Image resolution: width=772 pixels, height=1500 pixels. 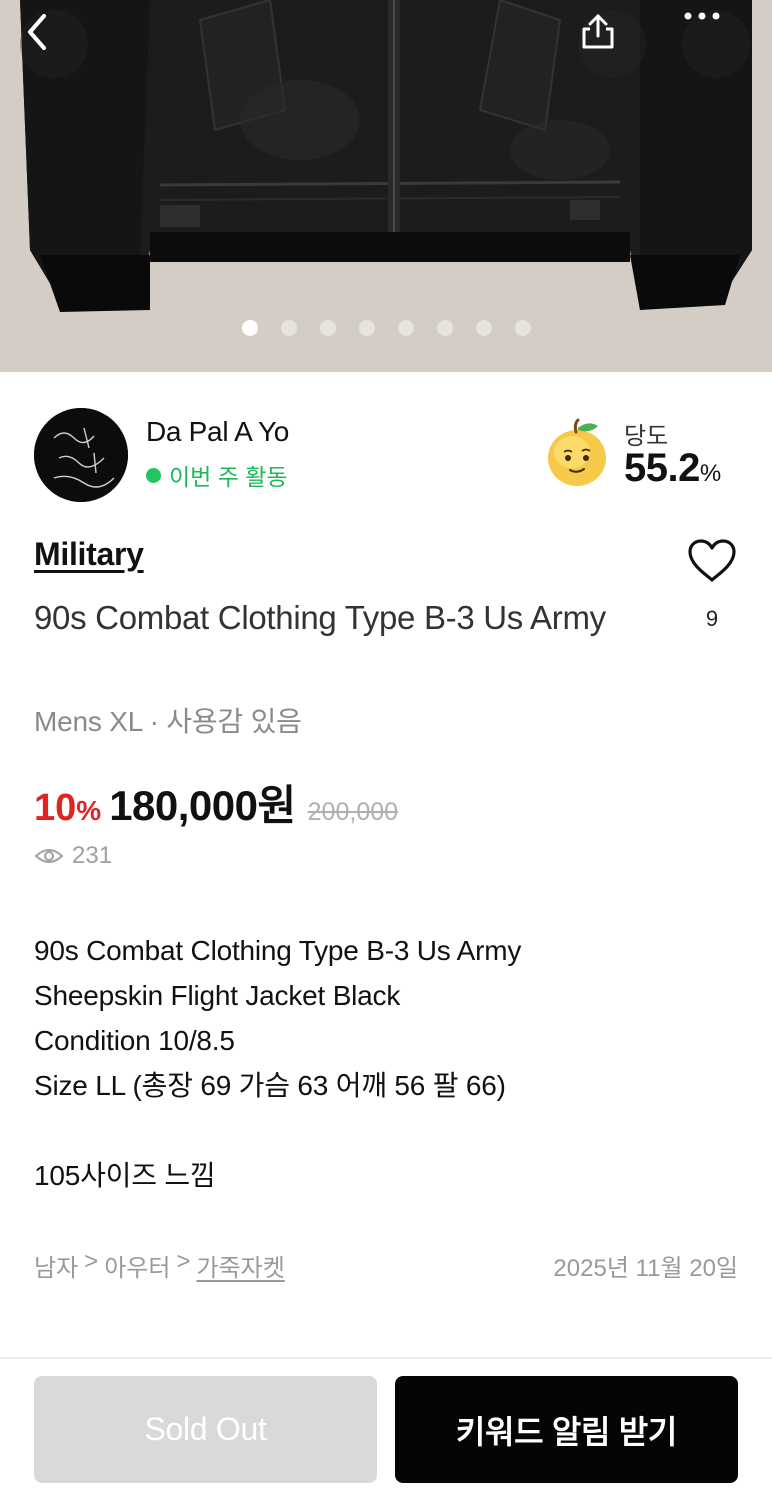 What do you see at coordinates (168, 721) in the screenshot?
I see `product-meta: Mens XL · 사용감 있음` at bounding box center [168, 721].